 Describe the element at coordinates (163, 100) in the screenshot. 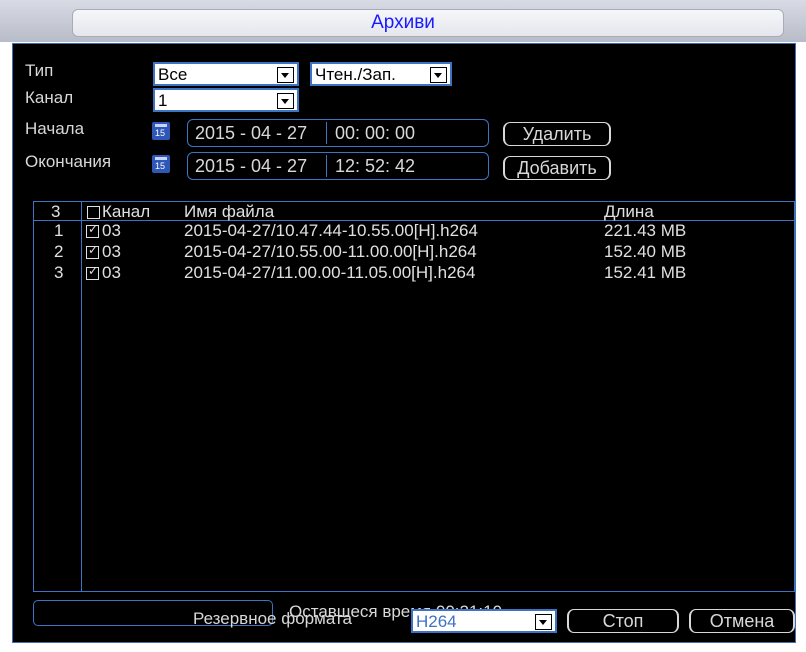

I see `channel-select-value: 1` at that location.